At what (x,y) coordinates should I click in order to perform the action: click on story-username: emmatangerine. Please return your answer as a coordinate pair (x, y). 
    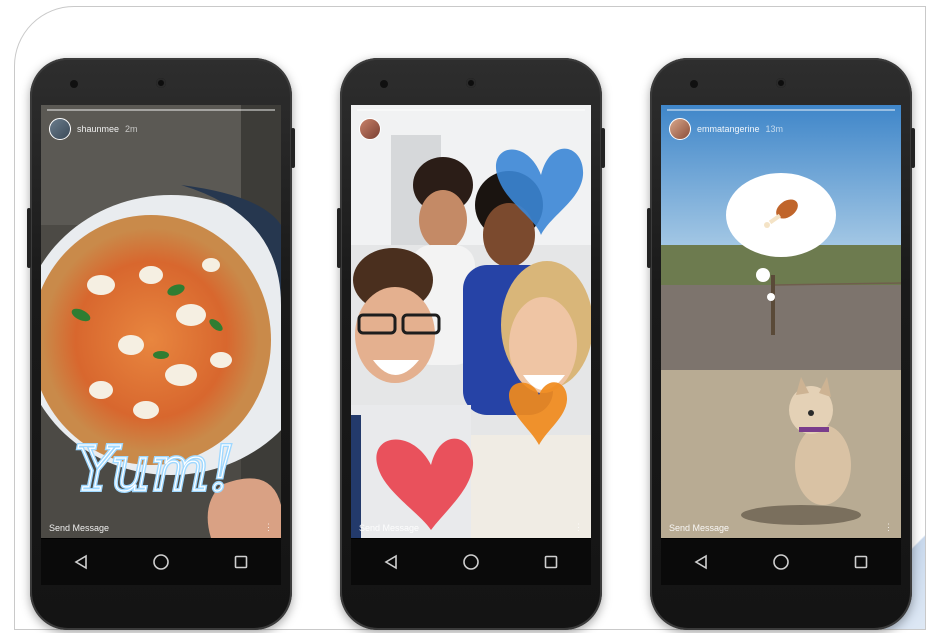
    Looking at the image, I should click on (728, 129).